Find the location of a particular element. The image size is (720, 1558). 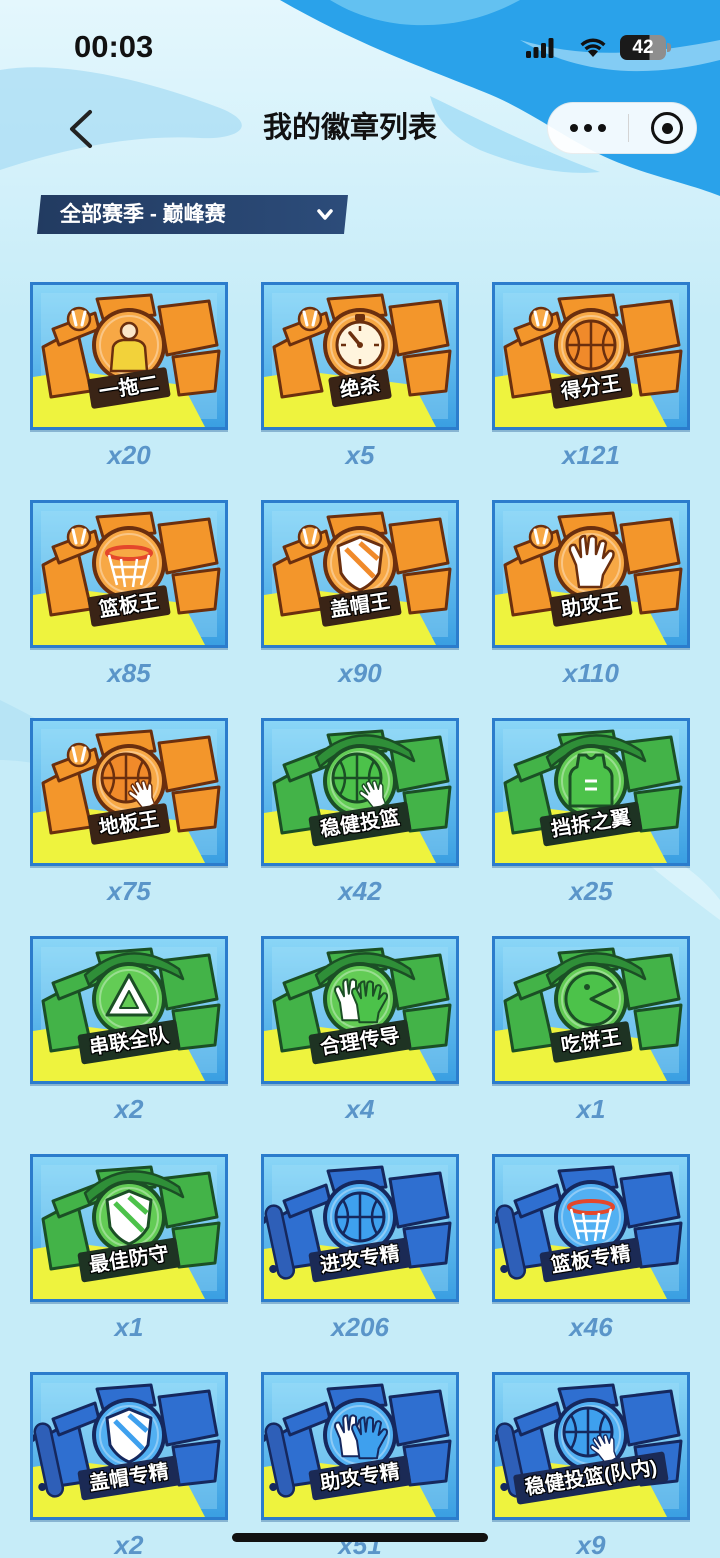

home-indicator is located at coordinates (360, 1537).